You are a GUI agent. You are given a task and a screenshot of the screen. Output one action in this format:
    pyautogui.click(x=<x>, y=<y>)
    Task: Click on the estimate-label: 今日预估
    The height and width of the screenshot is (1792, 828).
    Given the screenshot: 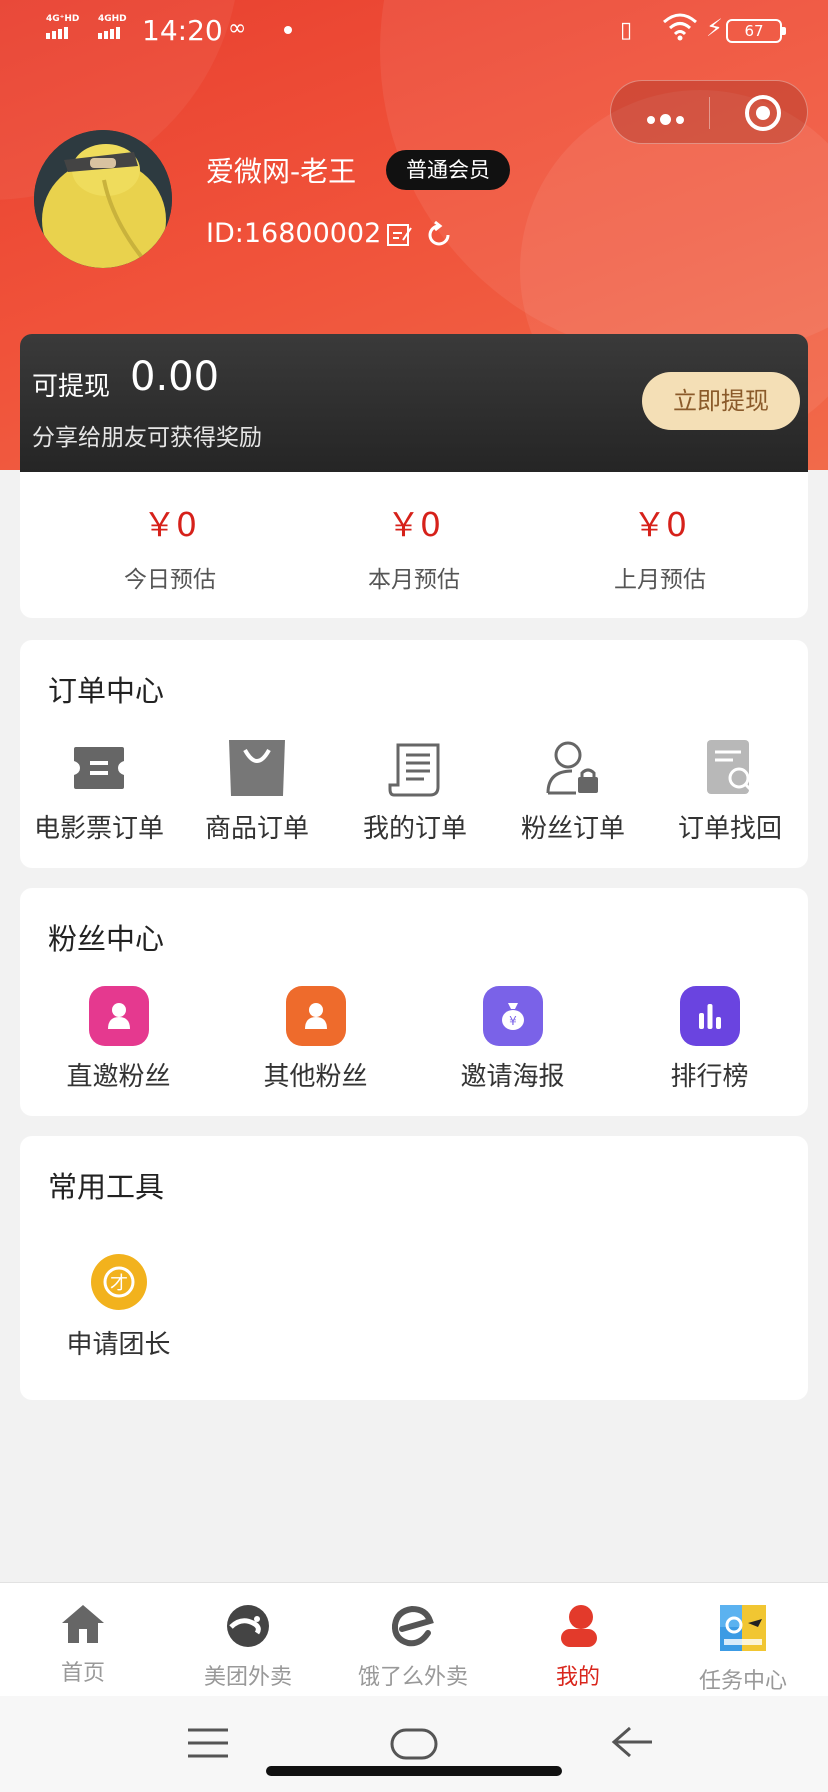 What is the action you would take?
    pyautogui.click(x=170, y=580)
    